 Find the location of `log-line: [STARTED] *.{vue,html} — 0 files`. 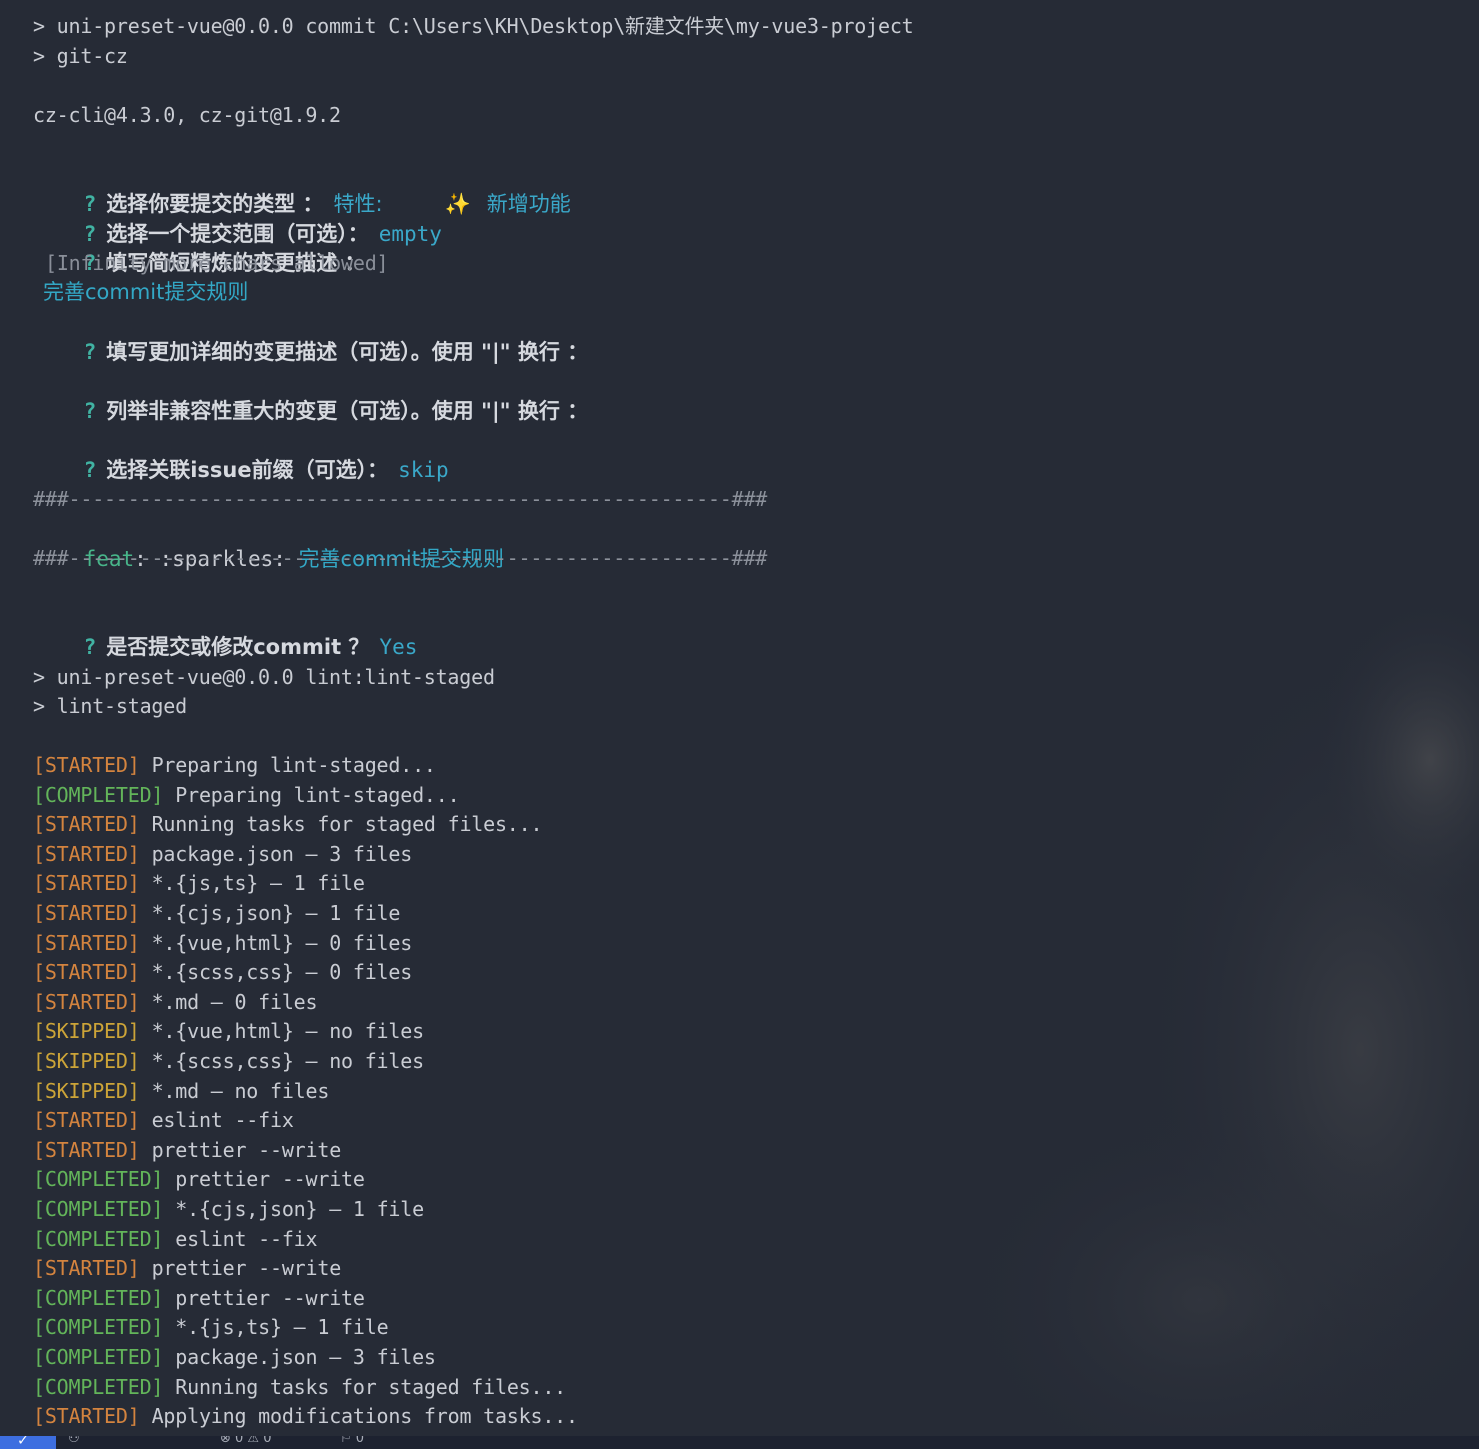

log-line: [STARTED] *.{vue,html} — 0 files is located at coordinates (222, 943).